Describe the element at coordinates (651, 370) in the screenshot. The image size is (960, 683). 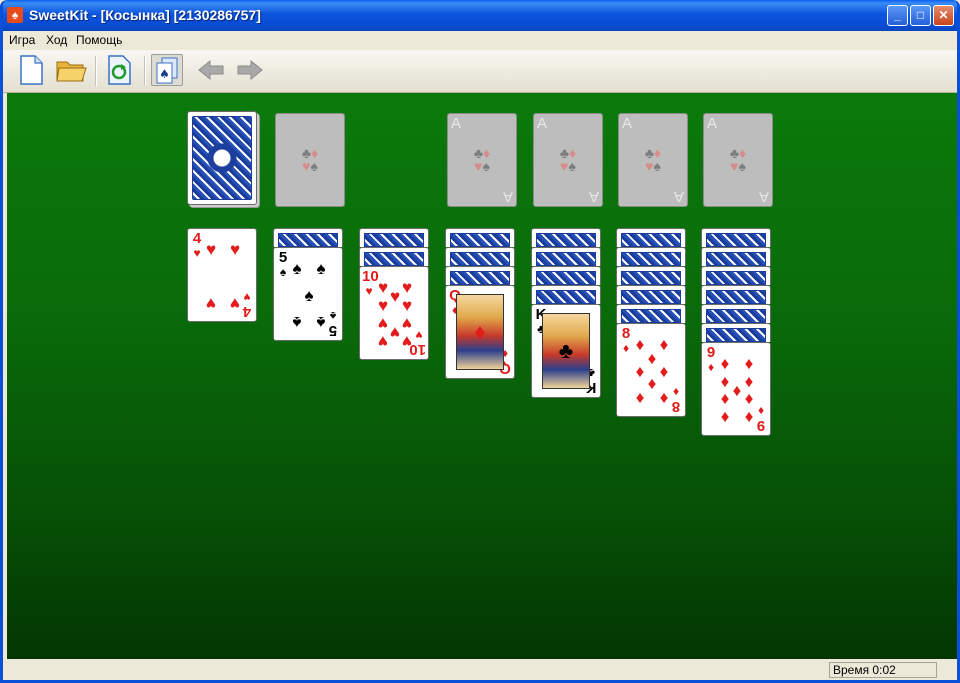
I see `tableau-card: 8 ♦ 8 ♦ ♦ ♦ ♦ ♦ ♦ ♦ ♦ ♦` at that location.